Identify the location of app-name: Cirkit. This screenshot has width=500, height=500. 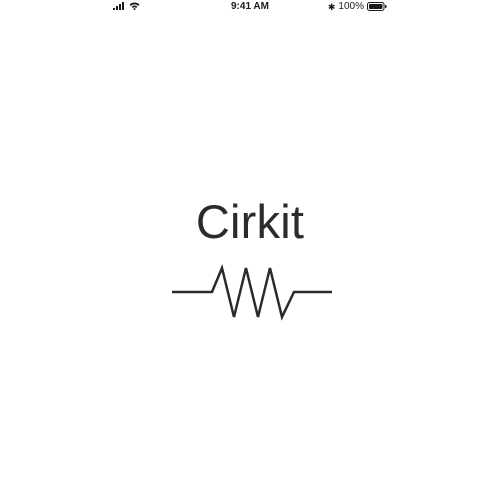
(250, 221).